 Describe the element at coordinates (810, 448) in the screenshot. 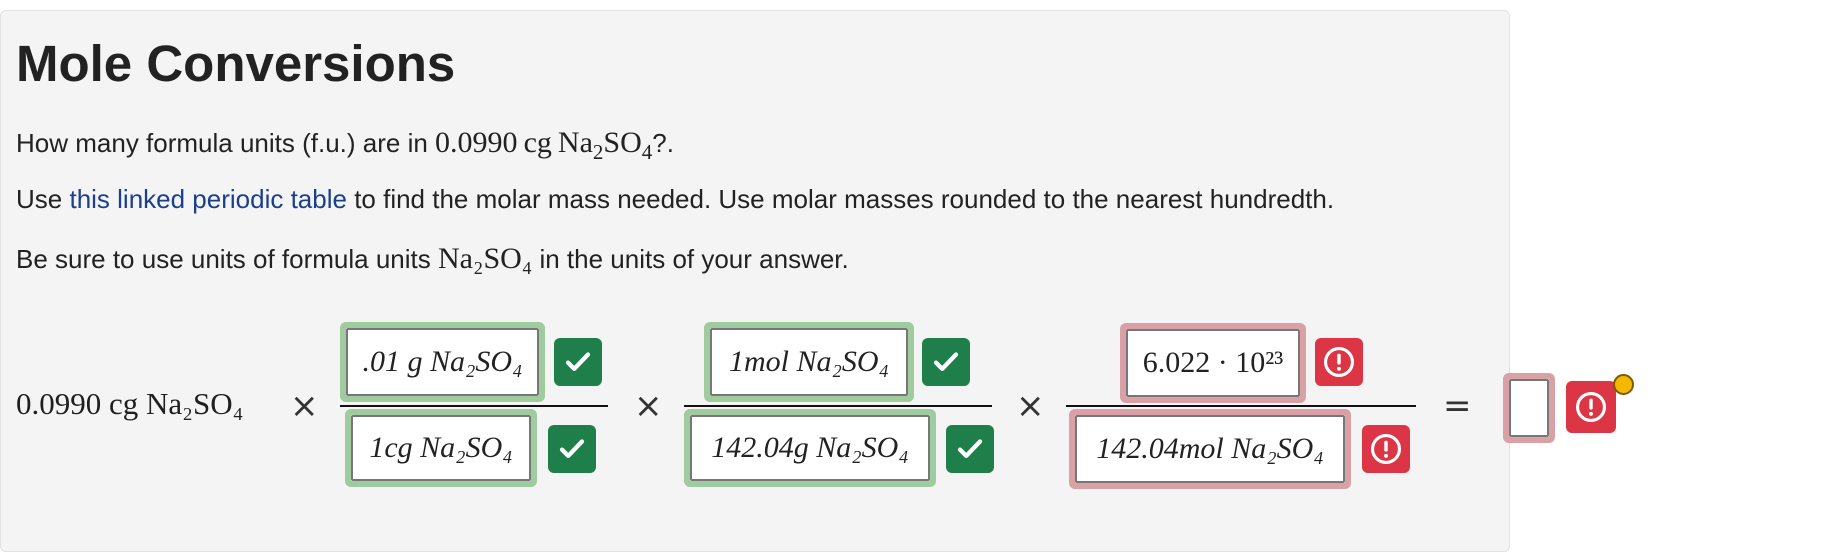

I see `denominator-input: 142.04g Na₂SO₄` at that location.